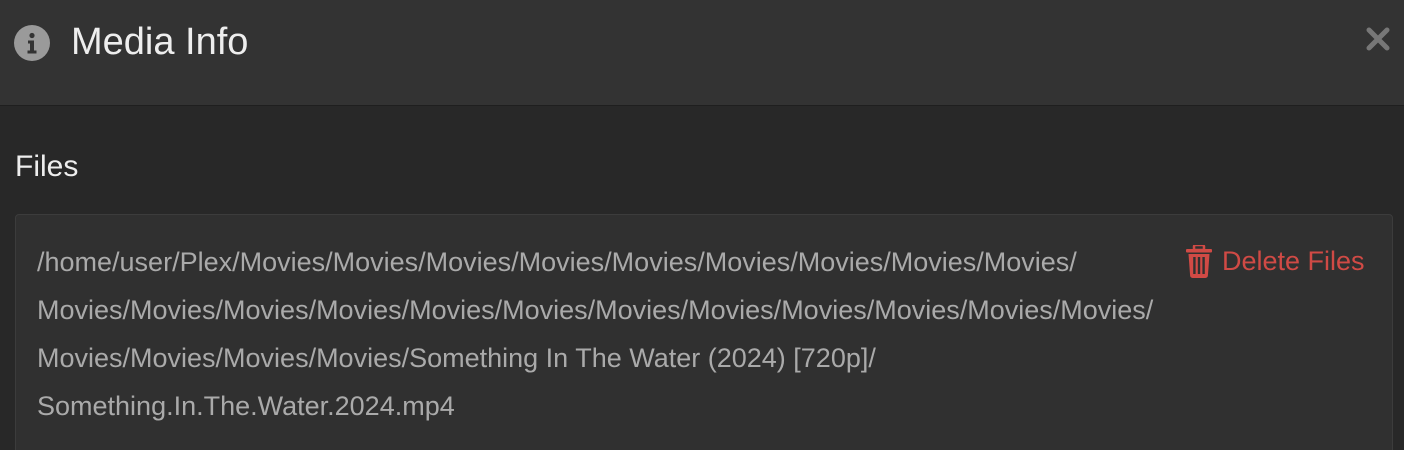 This screenshot has height=450, width=1404. I want to click on delete-files-button: Delete Files, so click(1275, 261).